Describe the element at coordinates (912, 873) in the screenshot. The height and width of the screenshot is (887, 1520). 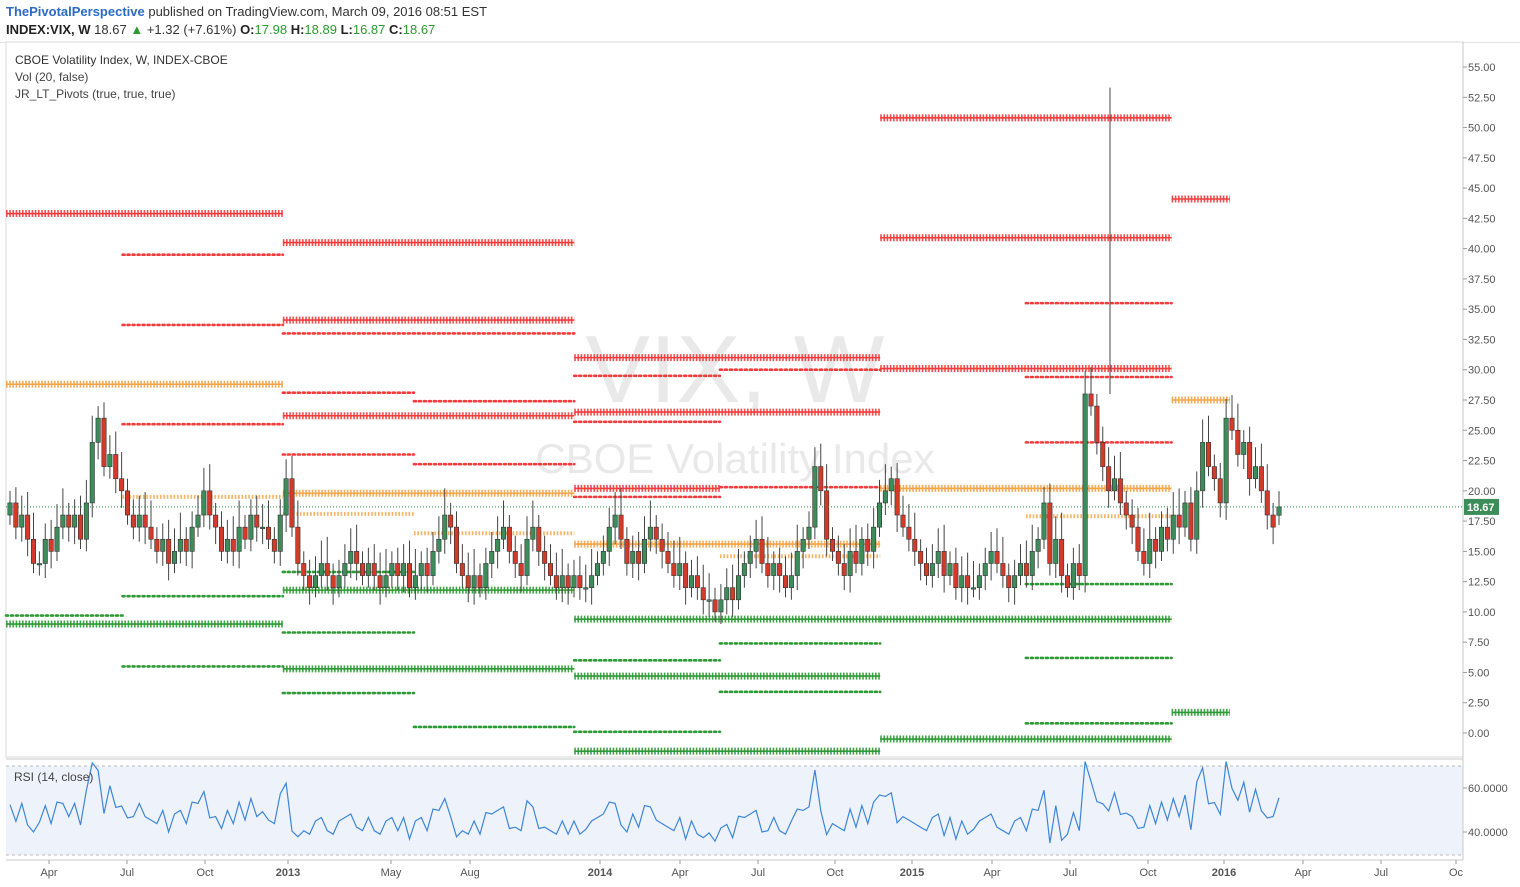
I see `time-tick-label: 2015` at that location.